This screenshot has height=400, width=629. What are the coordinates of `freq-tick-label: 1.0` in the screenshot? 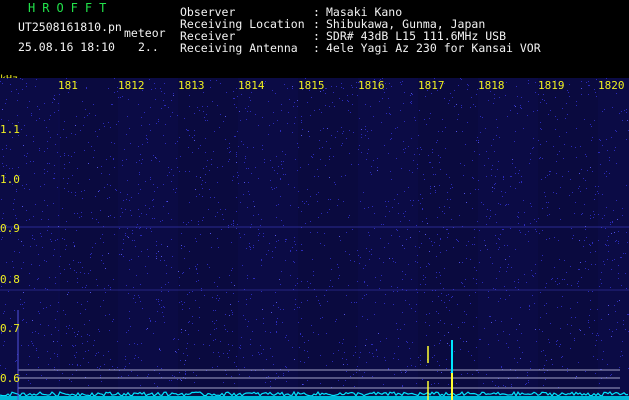 It's located at (10, 179).